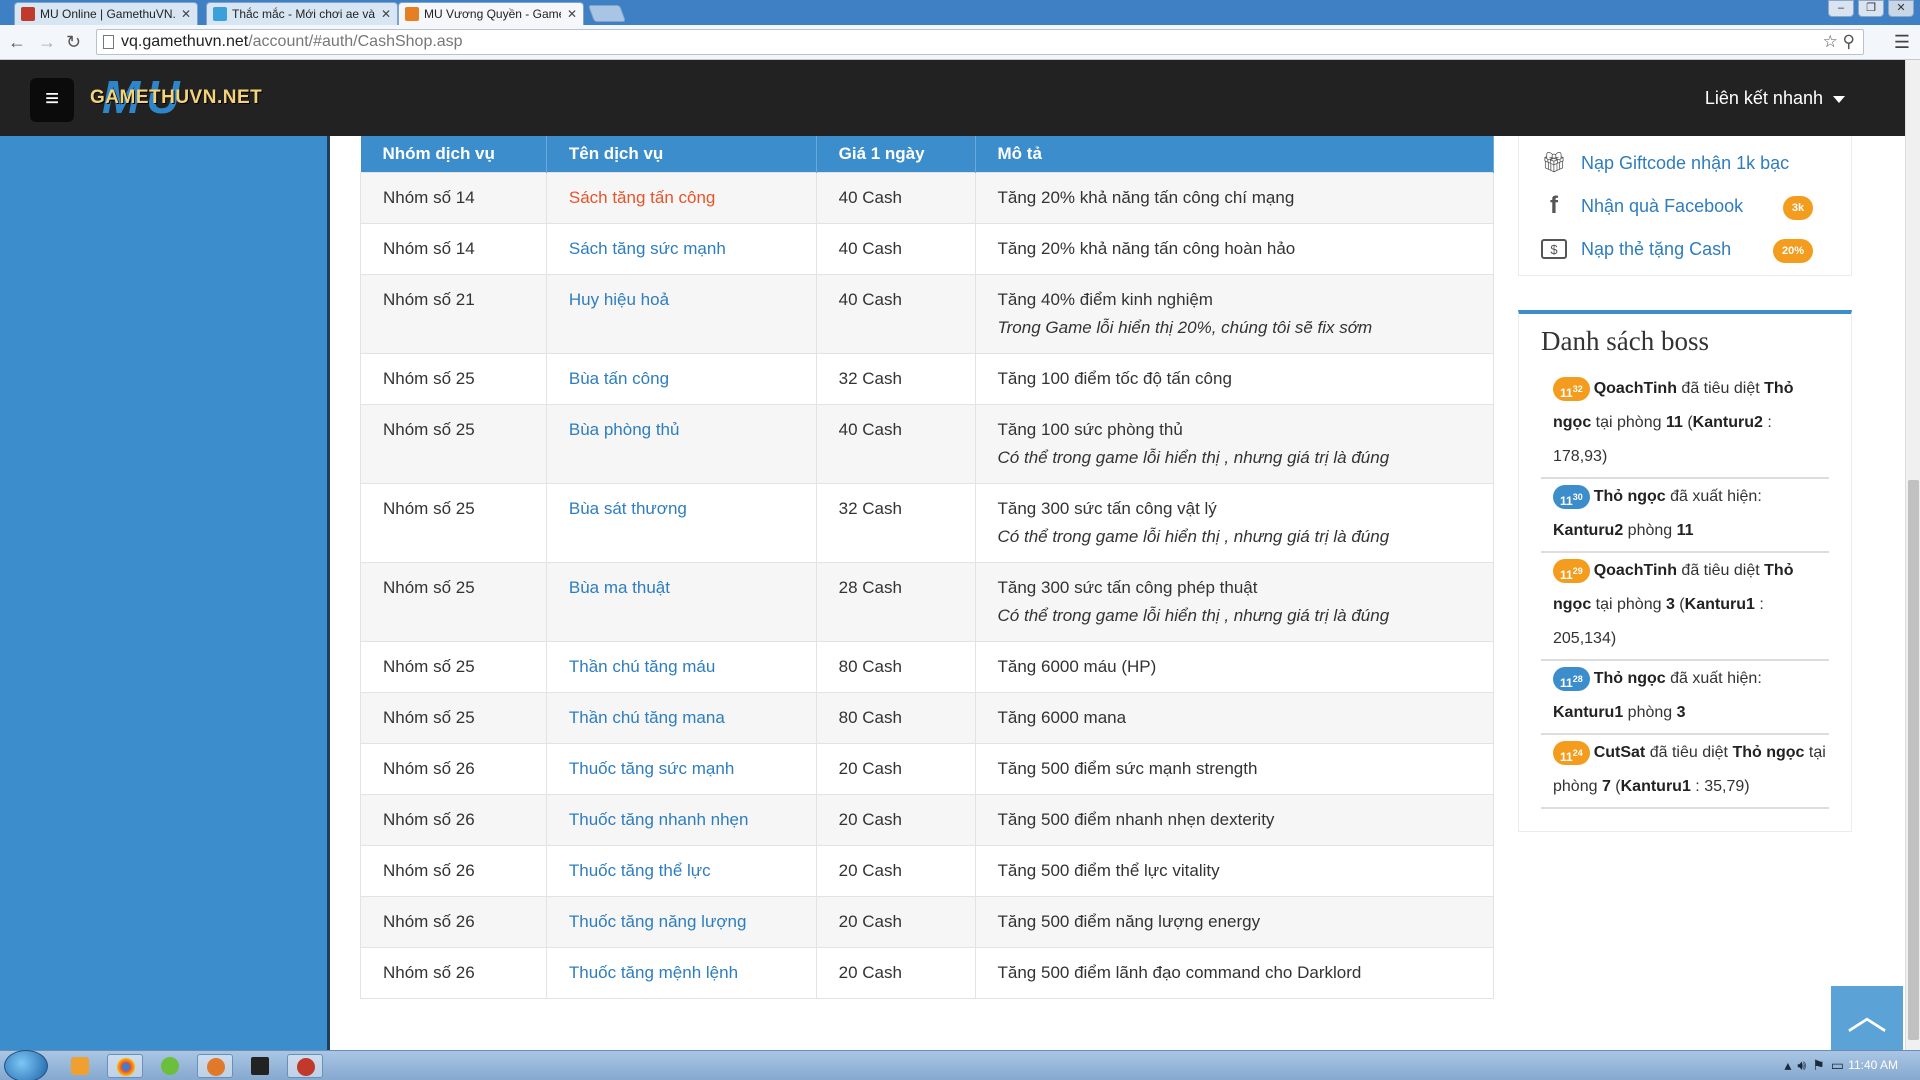  I want to click on cell-desc-text: Tăng 40% điểm kinh nghiệm, so click(1105, 299).